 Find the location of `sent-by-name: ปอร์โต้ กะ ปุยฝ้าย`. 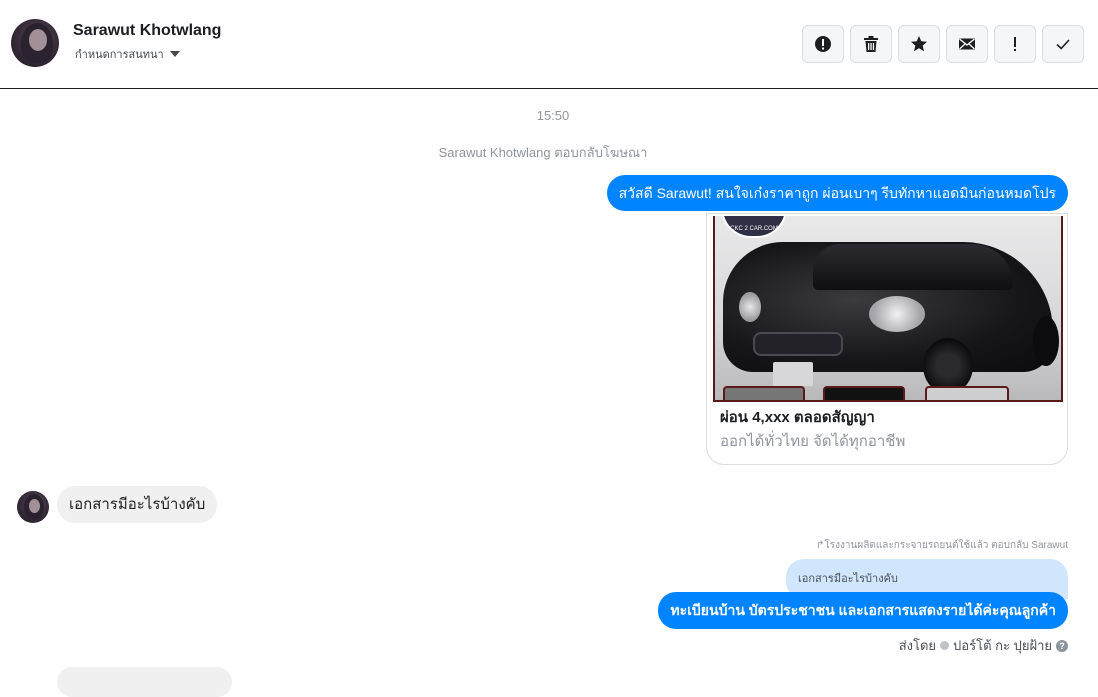

sent-by-name: ปอร์โต้ กะ ปุยฝ้าย is located at coordinates (1002, 645).